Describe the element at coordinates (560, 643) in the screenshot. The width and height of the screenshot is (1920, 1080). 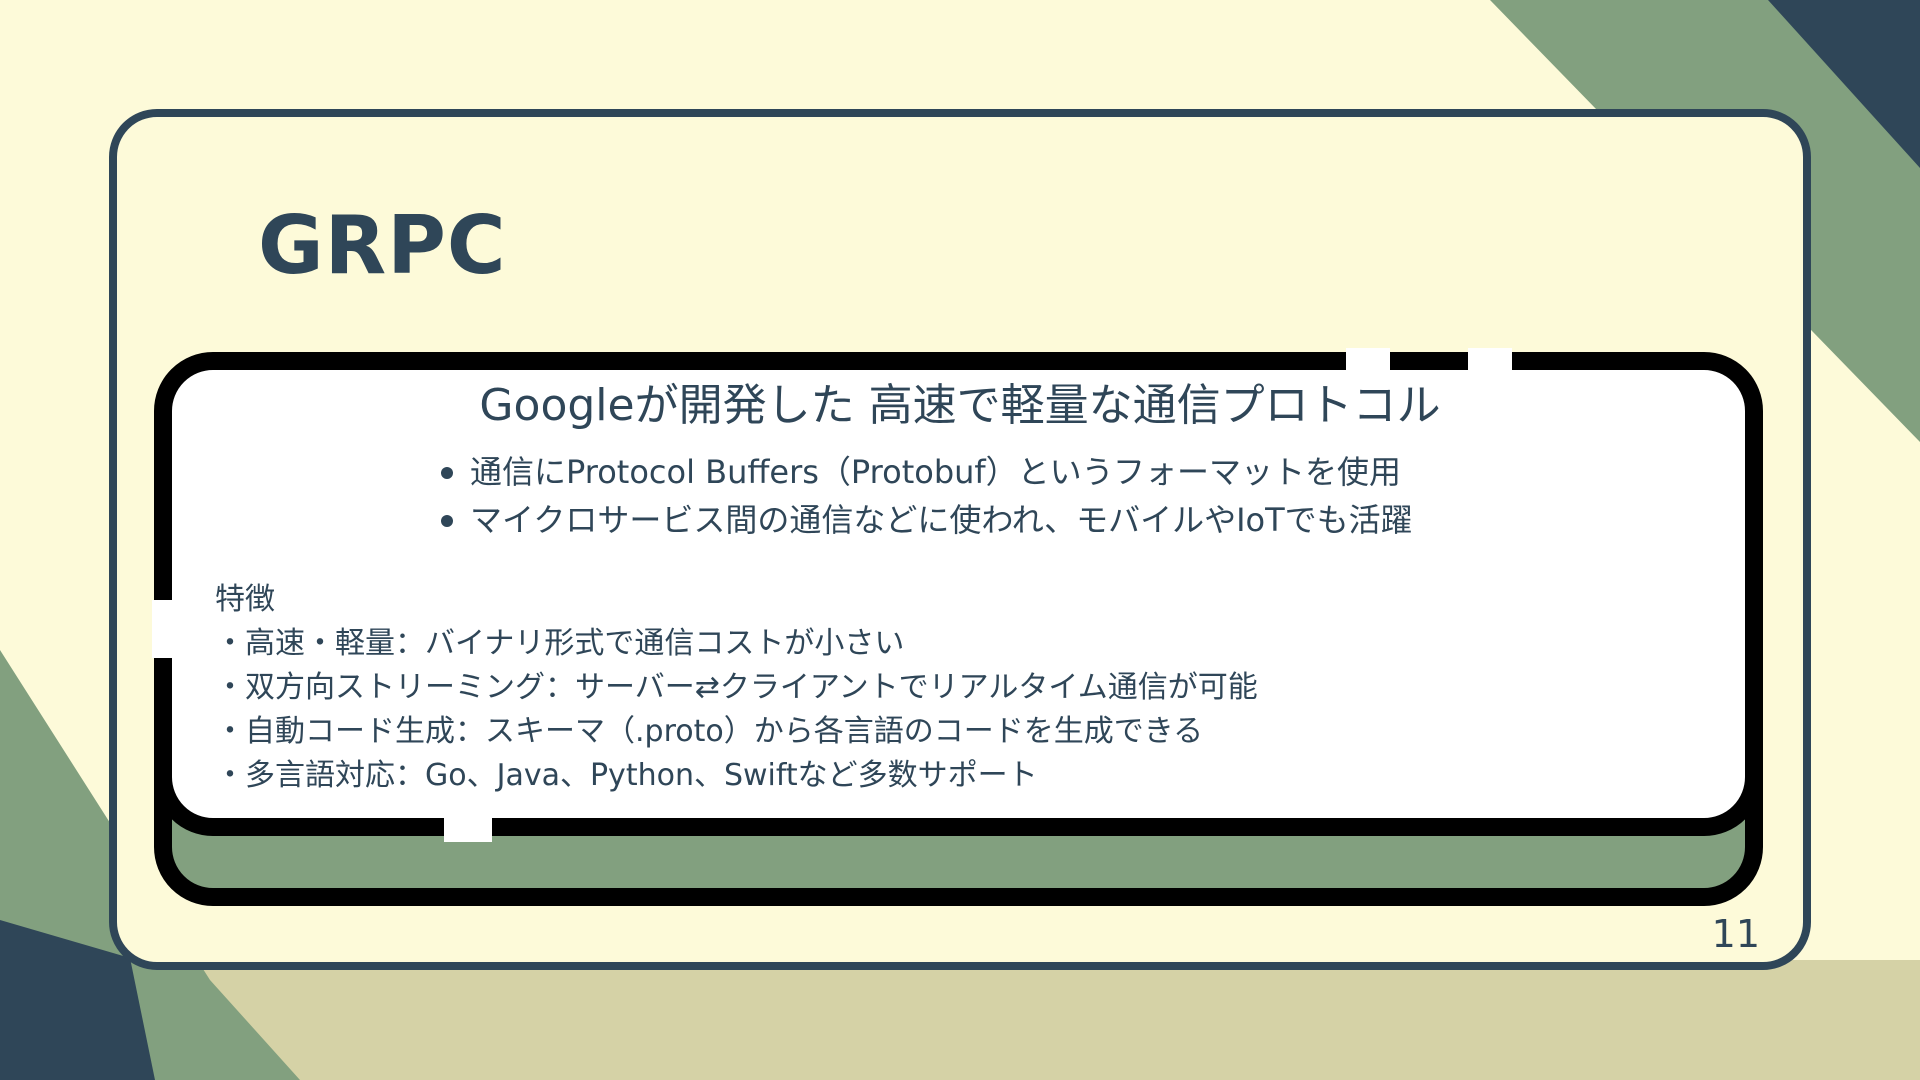
I see `feature-item: ・高速・軽量：バイナリ形式で通信コストが小さい` at that location.